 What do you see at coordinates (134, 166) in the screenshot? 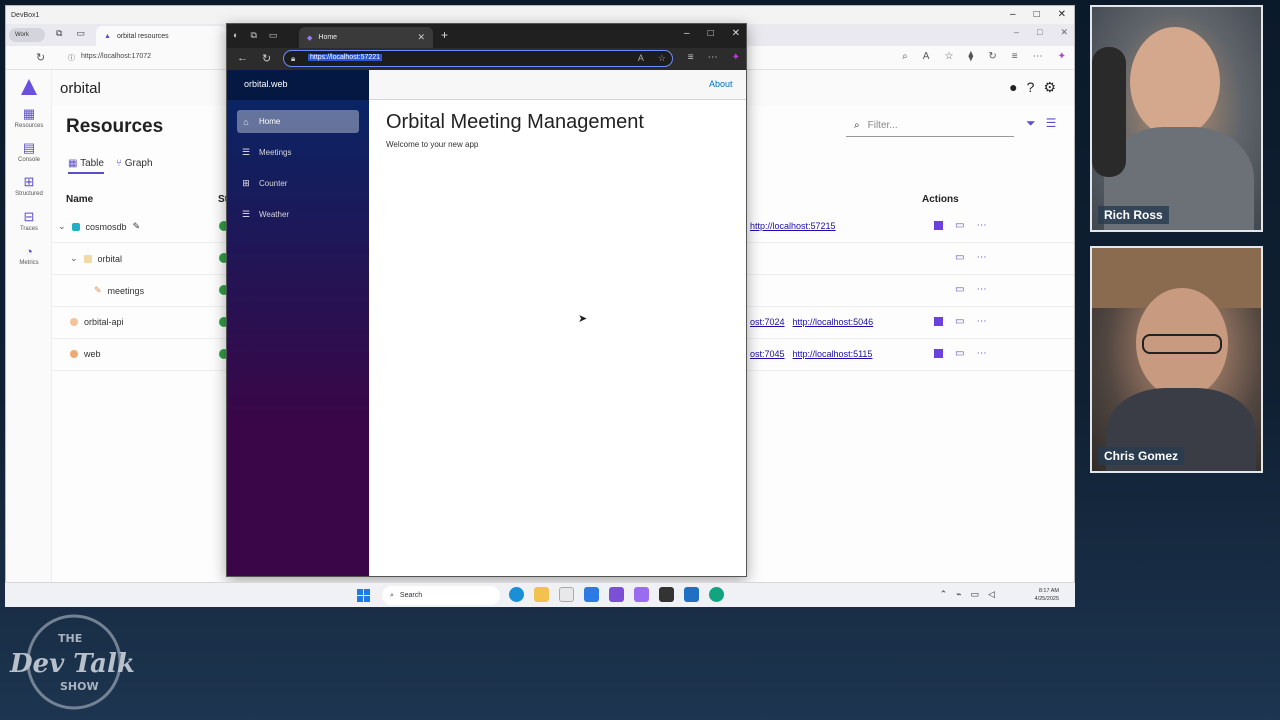
I see `tab-graph: ⑂ Graph` at bounding box center [134, 166].